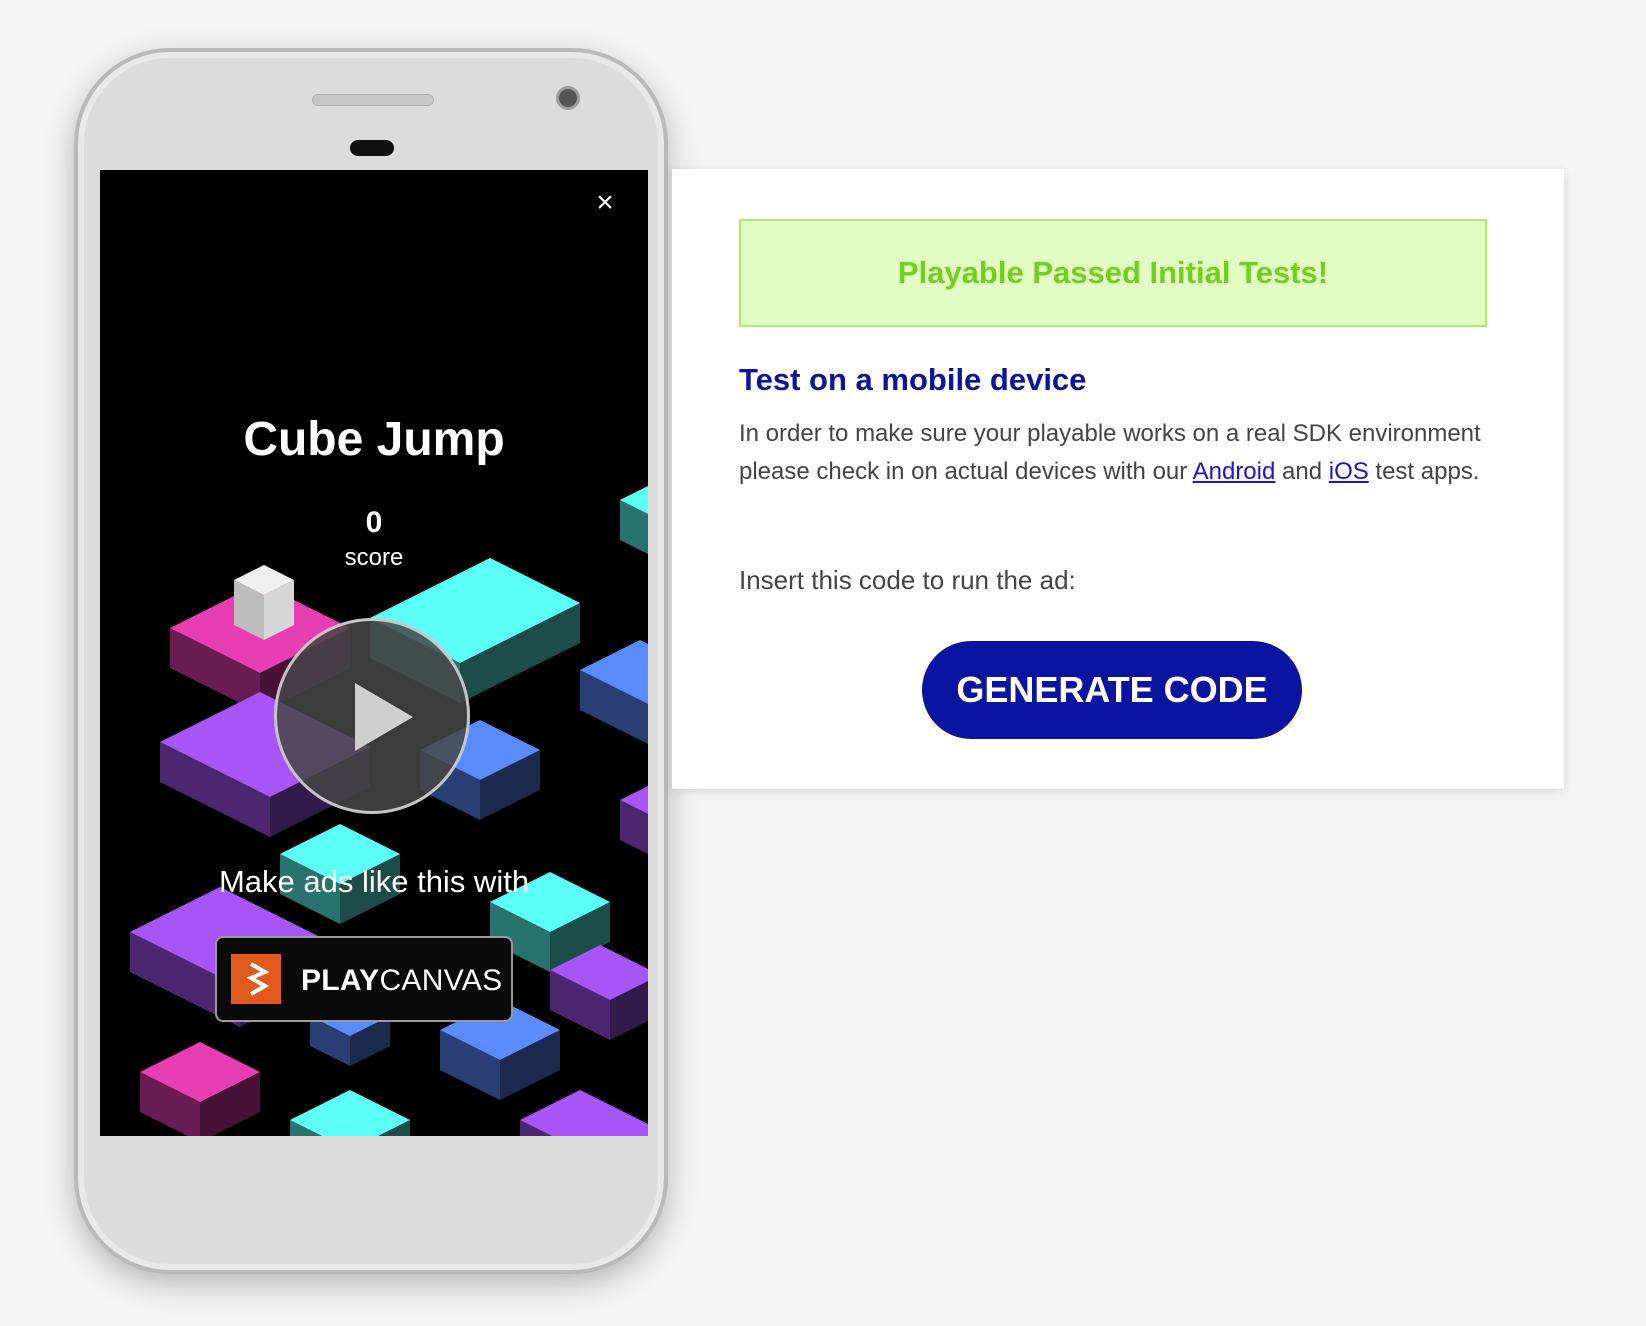 This screenshot has height=1326, width=1646. What do you see at coordinates (1349, 471) in the screenshot?
I see `ios-link: iOS` at bounding box center [1349, 471].